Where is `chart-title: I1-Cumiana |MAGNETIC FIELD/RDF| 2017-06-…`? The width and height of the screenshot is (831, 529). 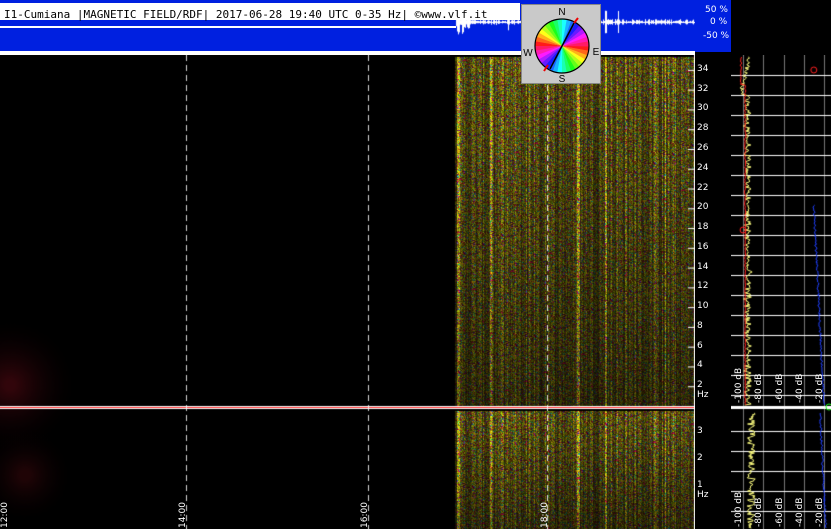 chart-title: I1-Cumiana |MAGNETIC FIELD/RDF| 2017-06-… is located at coordinates (246, 14).